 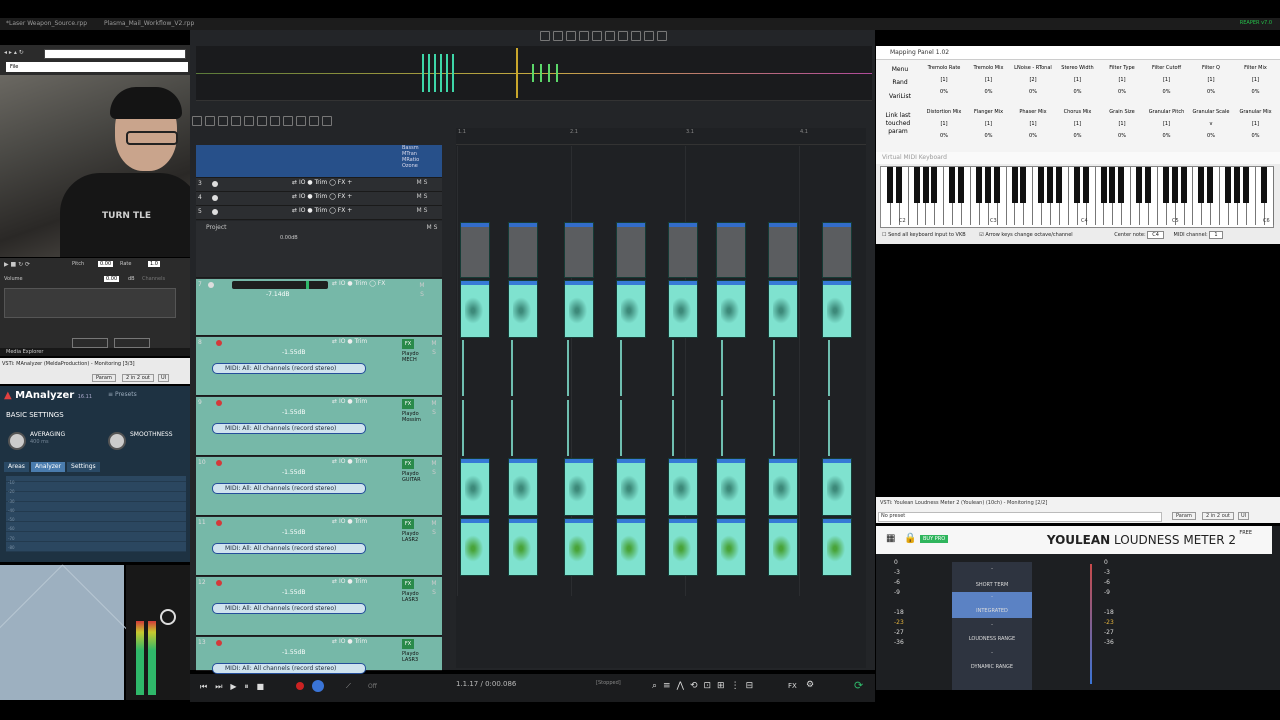 I want to click on waveform-preview, so click(x=90, y=303).